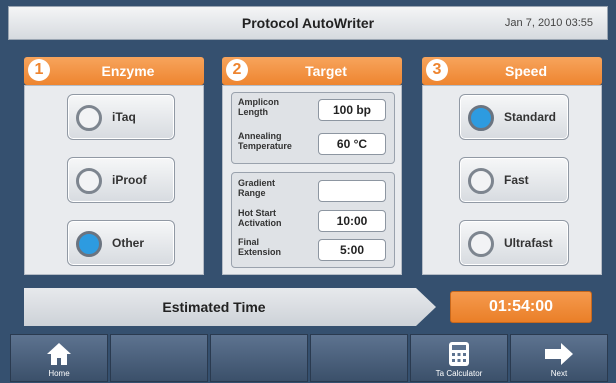  What do you see at coordinates (548, 23) in the screenshot?
I see `datetime: Jan 7, 2010 03:55` at bounding box center [548, 23].